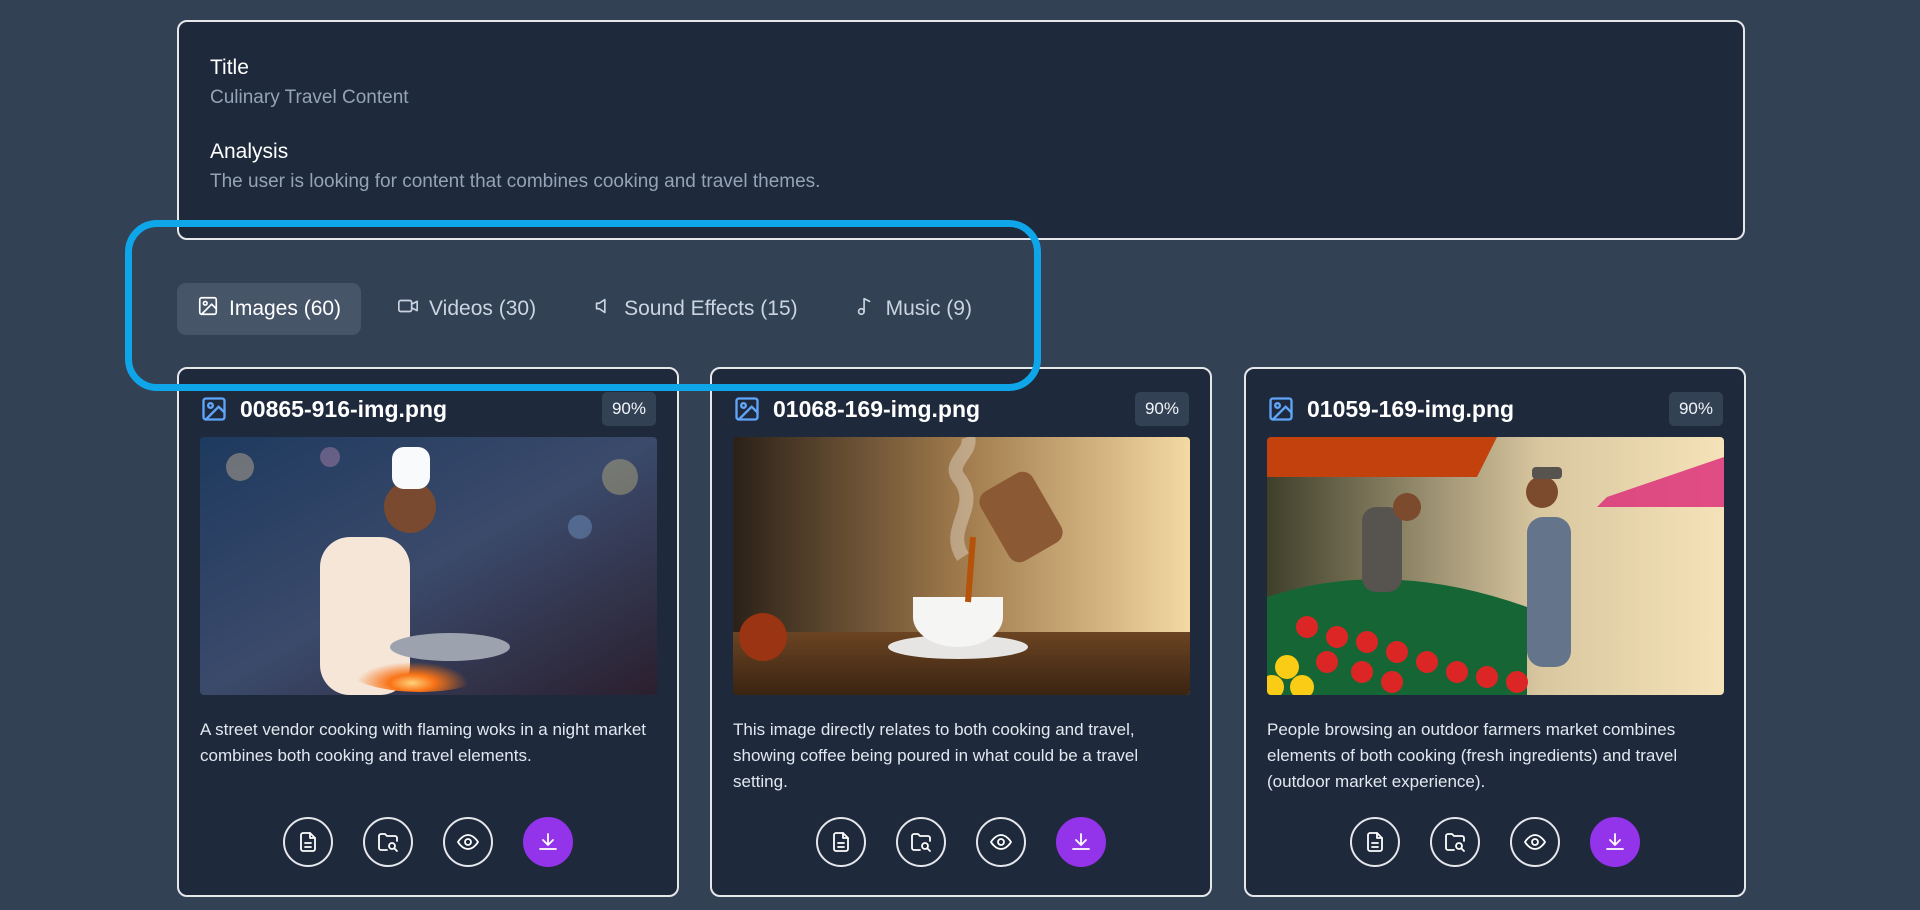 This screenshot has height=910, width=1920. I want to click on image-icon, so click(208, 309).